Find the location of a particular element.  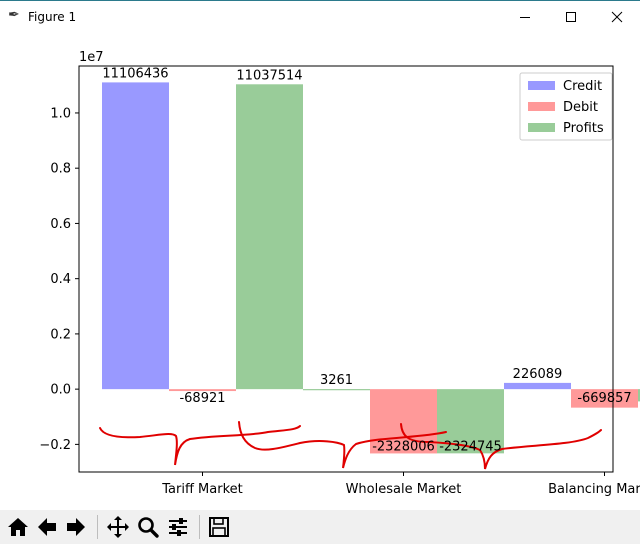

window-titlebar: ✒ Figure 1 is located at coordinates (320, 16).